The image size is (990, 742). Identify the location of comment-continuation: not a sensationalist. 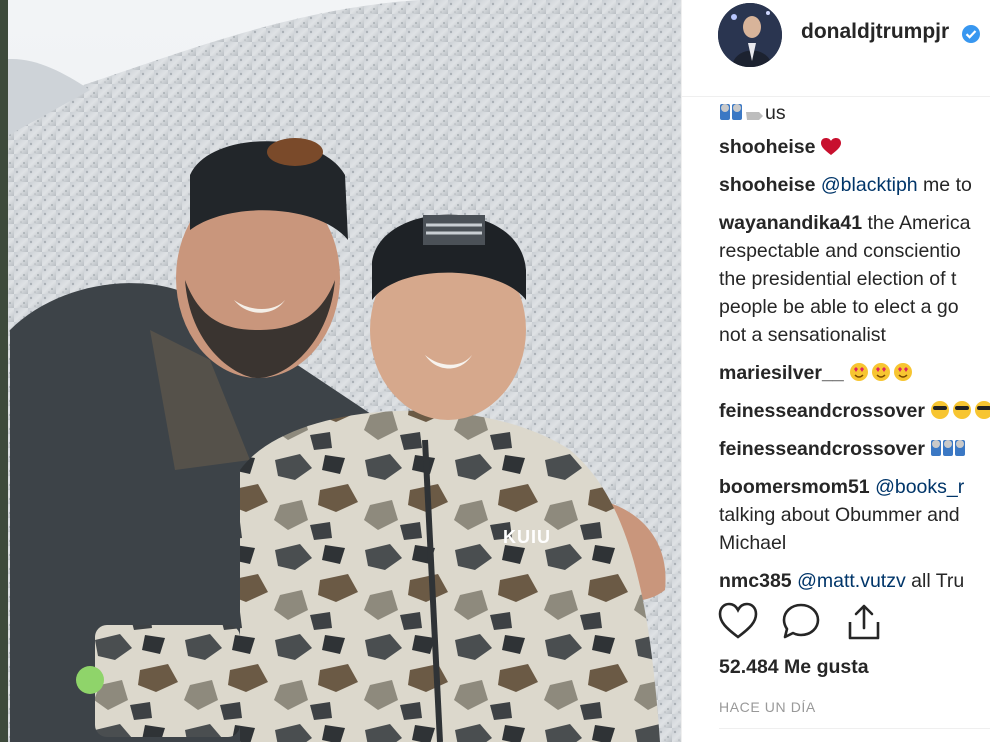
(854, 335).